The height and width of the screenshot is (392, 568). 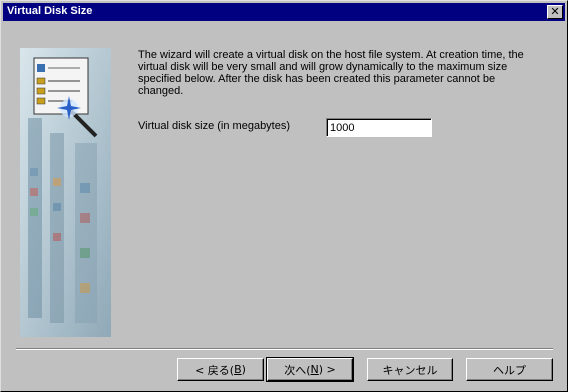 What do you see at coordinates (243, 369) in the screenshot?
I see `back-label-after: )` at bounding box center [243, 369].